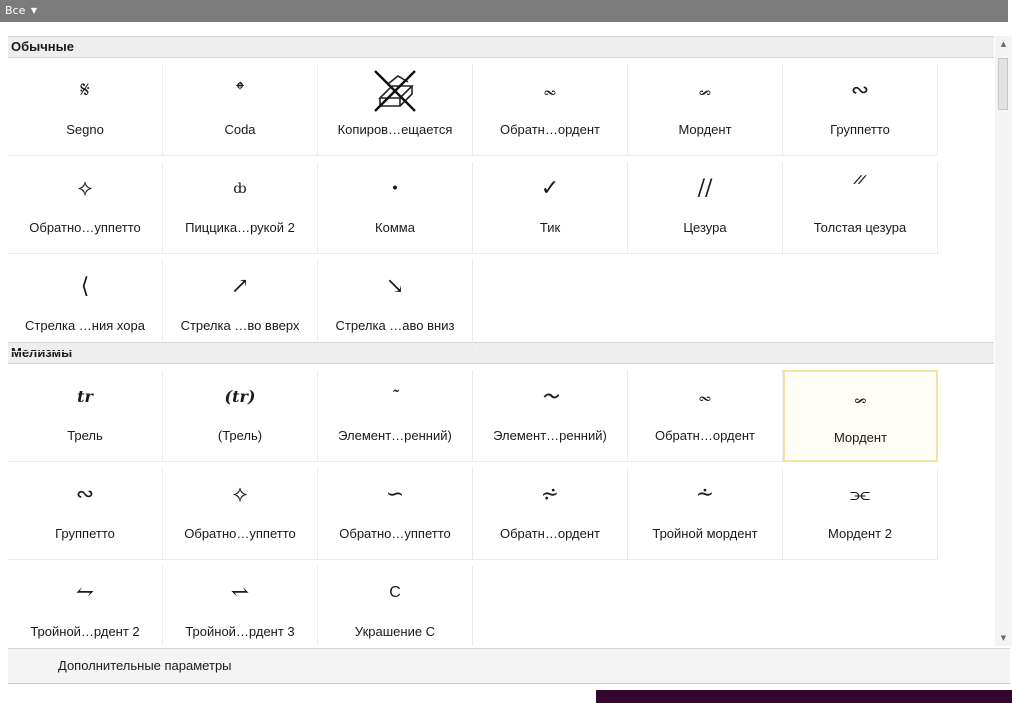 This screenshot has height=703, width=1012. Describe the element at coordinates (15, 10) in the screenshot. I see `filter-label: Все` at that location.